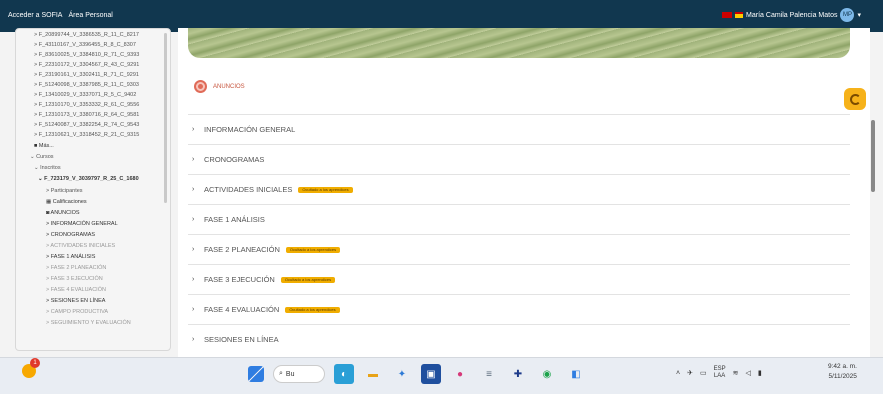 This screenshot has width=883, height=394. I want to click on sidebar-item-online-sessions: > SESIONES EN LÍNEA, so click(75, 301).